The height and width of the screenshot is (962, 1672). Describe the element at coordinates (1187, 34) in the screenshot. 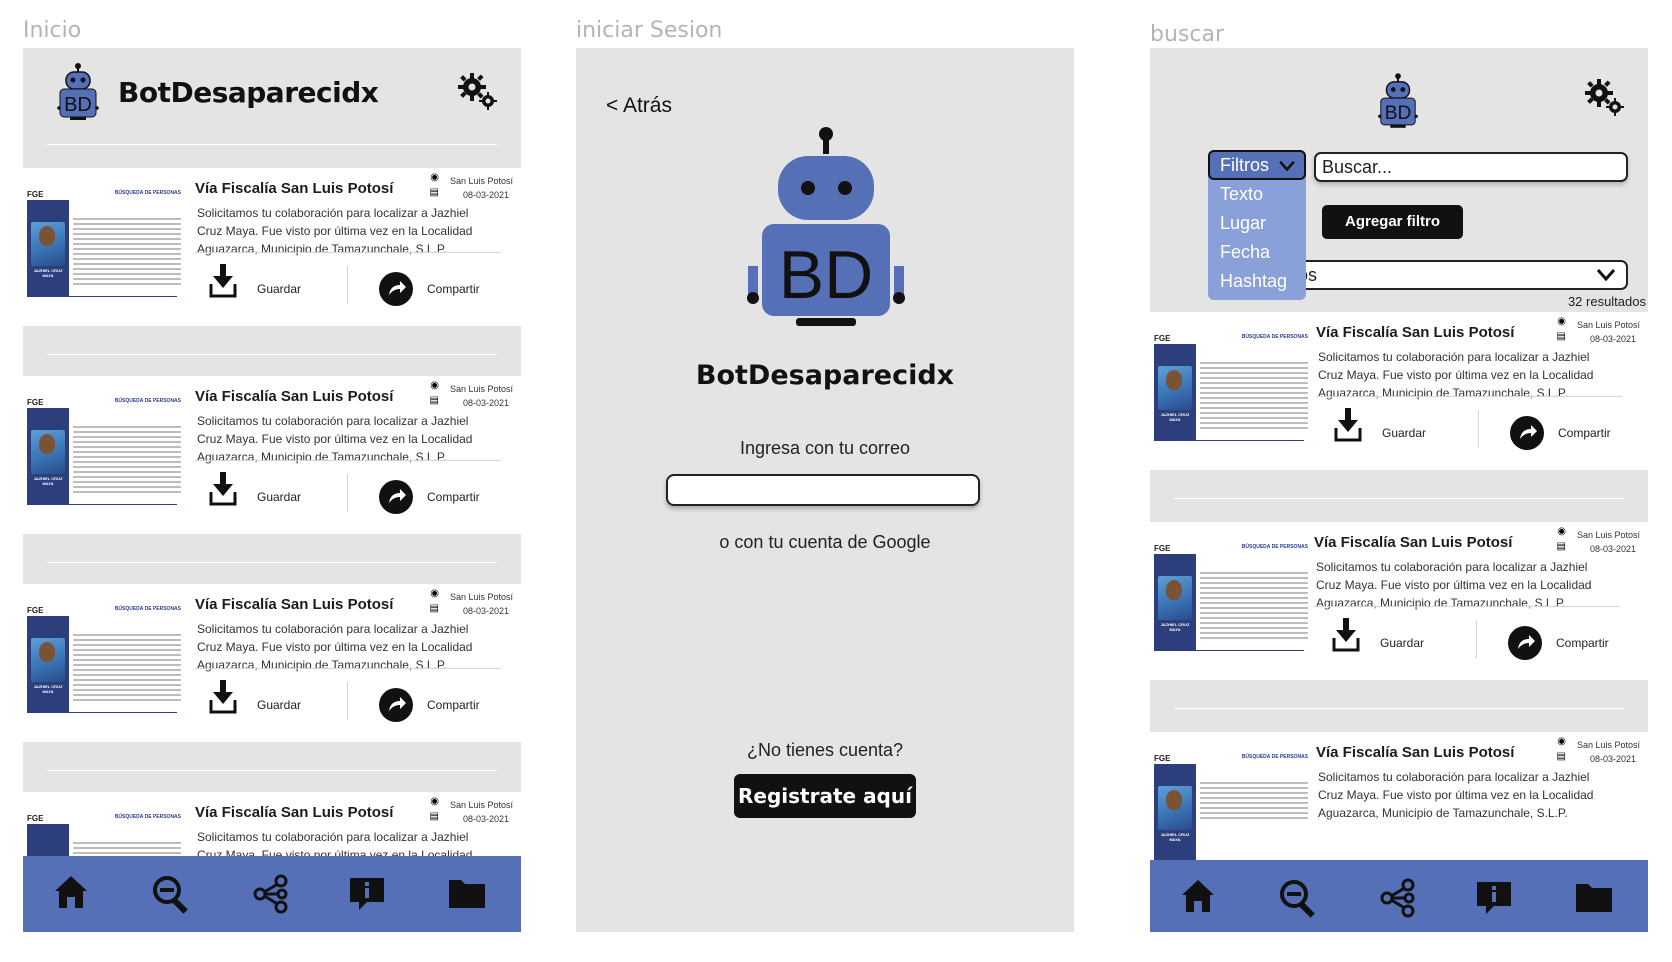

I see `screen-label-buscar: buscar` at that location.